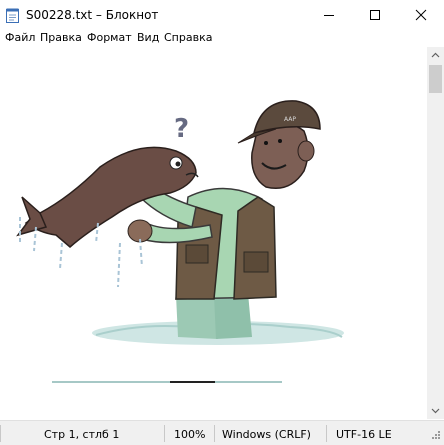  Describe the element at coordinates (12, 15) in the screenshot. I see `notepad-icon` at that location.